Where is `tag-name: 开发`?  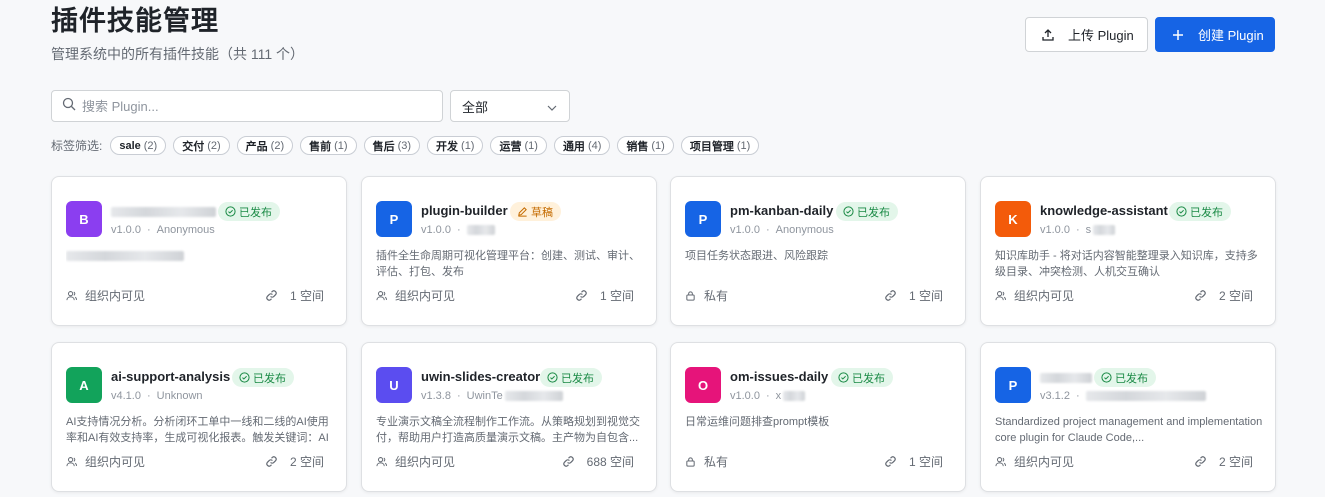 tag-name: 开发 is located at coordinates (447, 146).